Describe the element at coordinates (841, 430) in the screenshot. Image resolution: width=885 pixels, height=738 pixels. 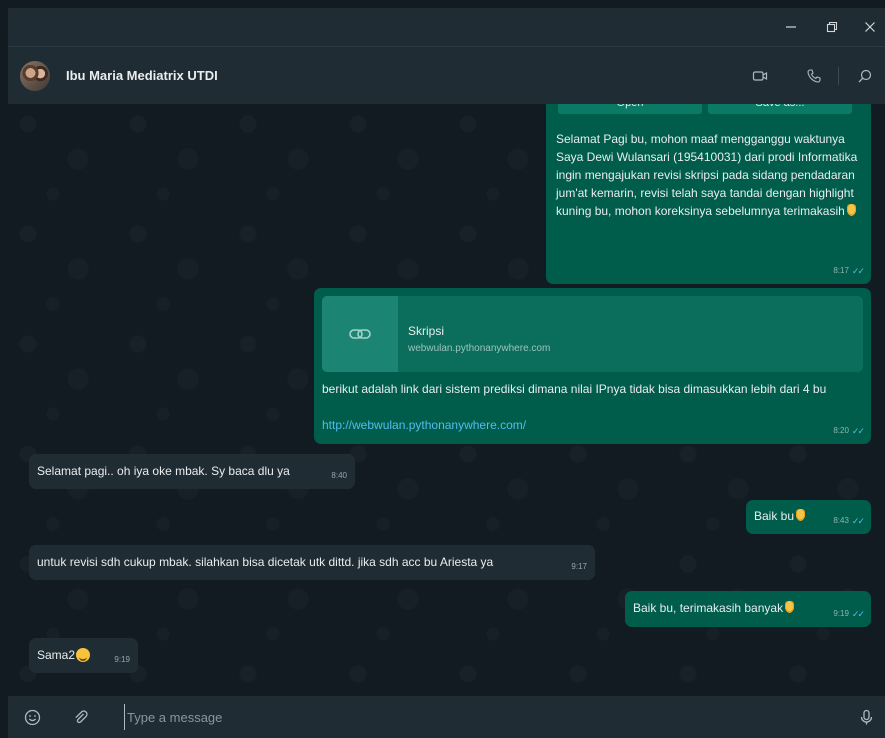
I see `time-label: 8:20` at that location.